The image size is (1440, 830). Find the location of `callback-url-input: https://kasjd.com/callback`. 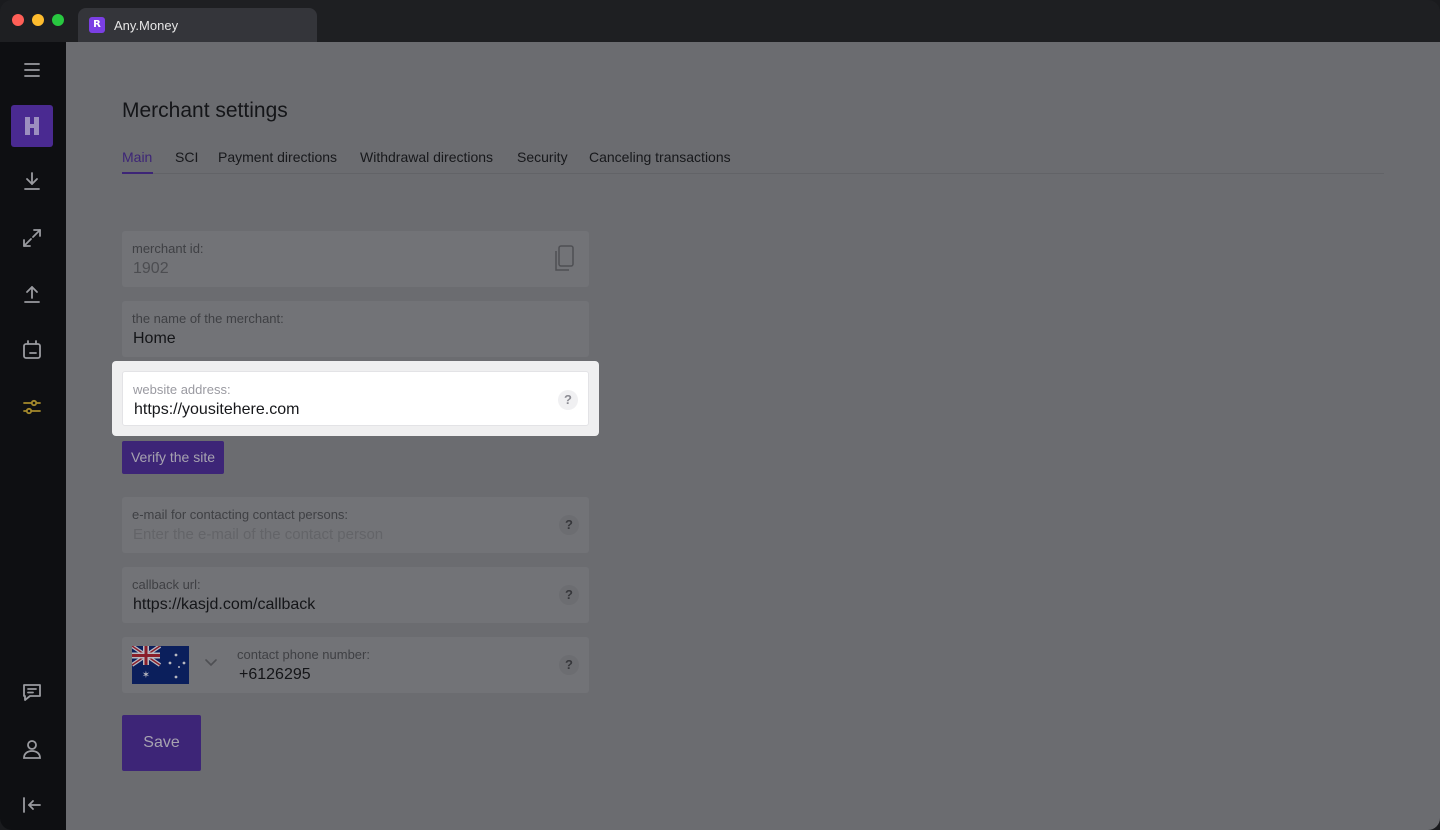

callback-url-input: https://kasjd.com/callback is located at coordinates (224, 605).